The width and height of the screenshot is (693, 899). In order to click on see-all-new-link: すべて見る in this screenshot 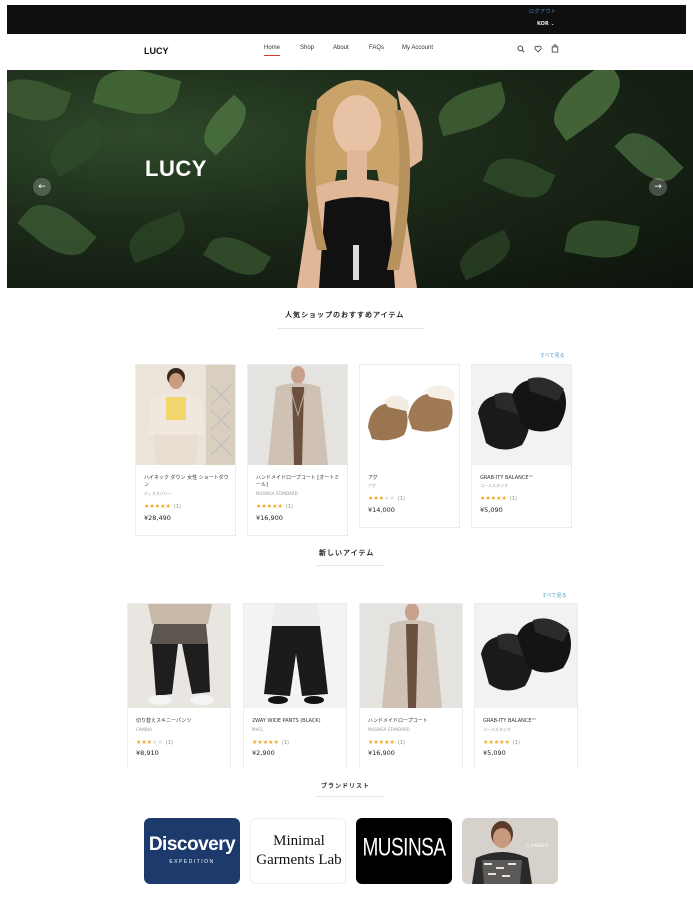, I will do `click(554, 595)`.